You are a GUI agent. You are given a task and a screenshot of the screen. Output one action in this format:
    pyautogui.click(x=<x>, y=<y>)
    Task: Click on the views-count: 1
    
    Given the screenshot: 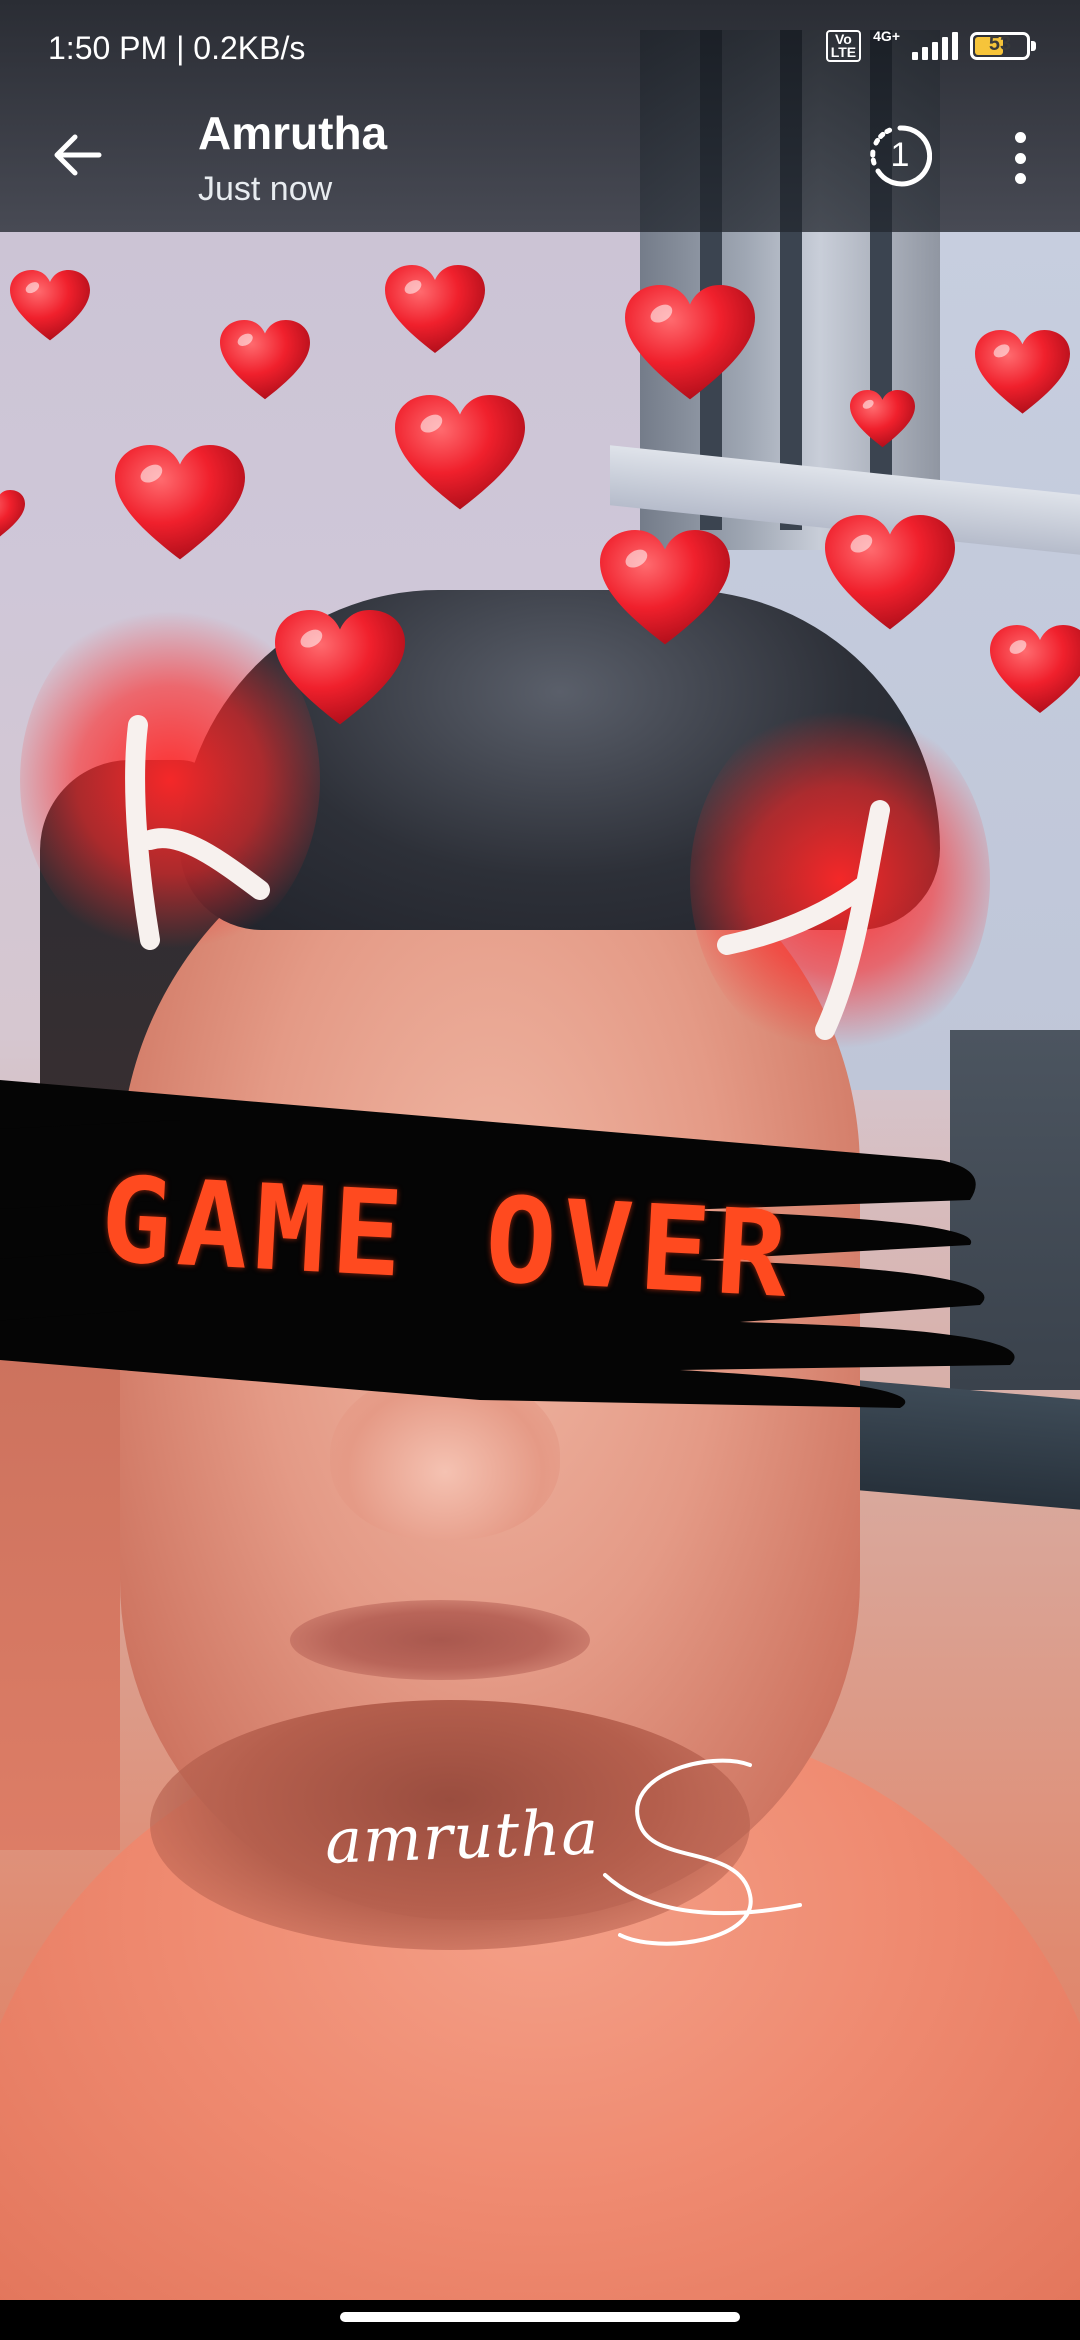 What is the action you would take?
    pyautogui.click(x=900, y=155)
    